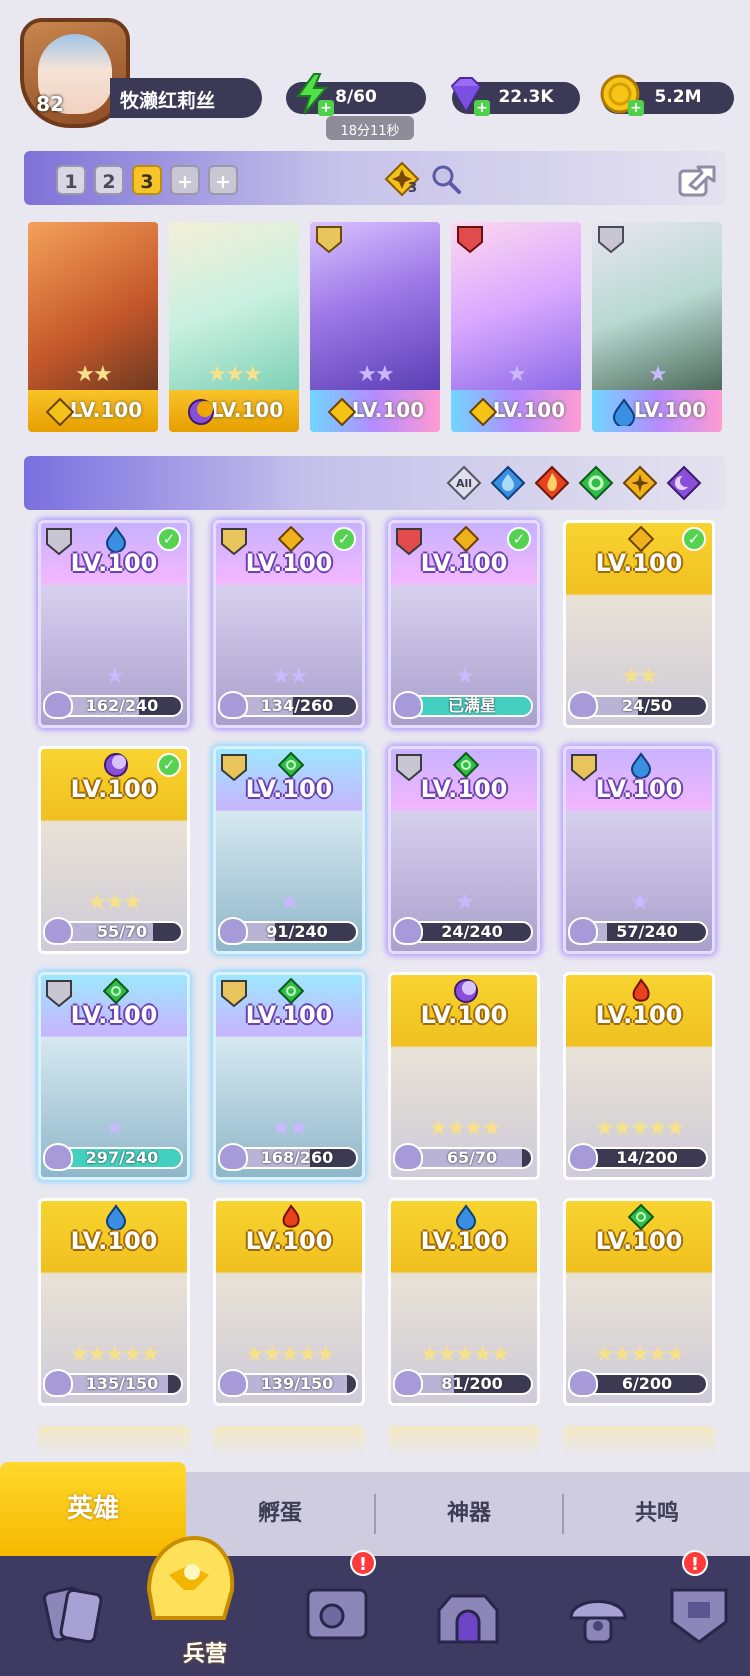 This screenshot has height=1676, width=750. What do you see at coordinates (657, 1514) in the screenshot?
I see `tab-resonance: 共鸣` at bounding box center [657, 1514].